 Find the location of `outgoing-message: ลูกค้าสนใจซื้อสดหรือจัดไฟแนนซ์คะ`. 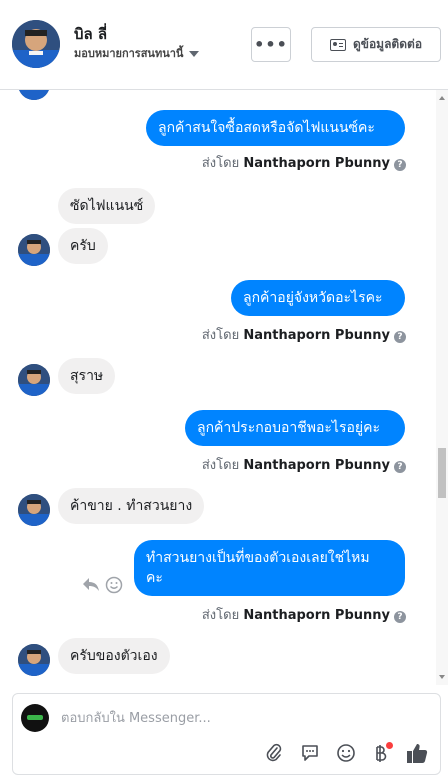

outgoing-message: ลูกค้าสนใจซื้อสดหรือจัดไฟแนนซ์คะ is located at coordinates (275, 128).